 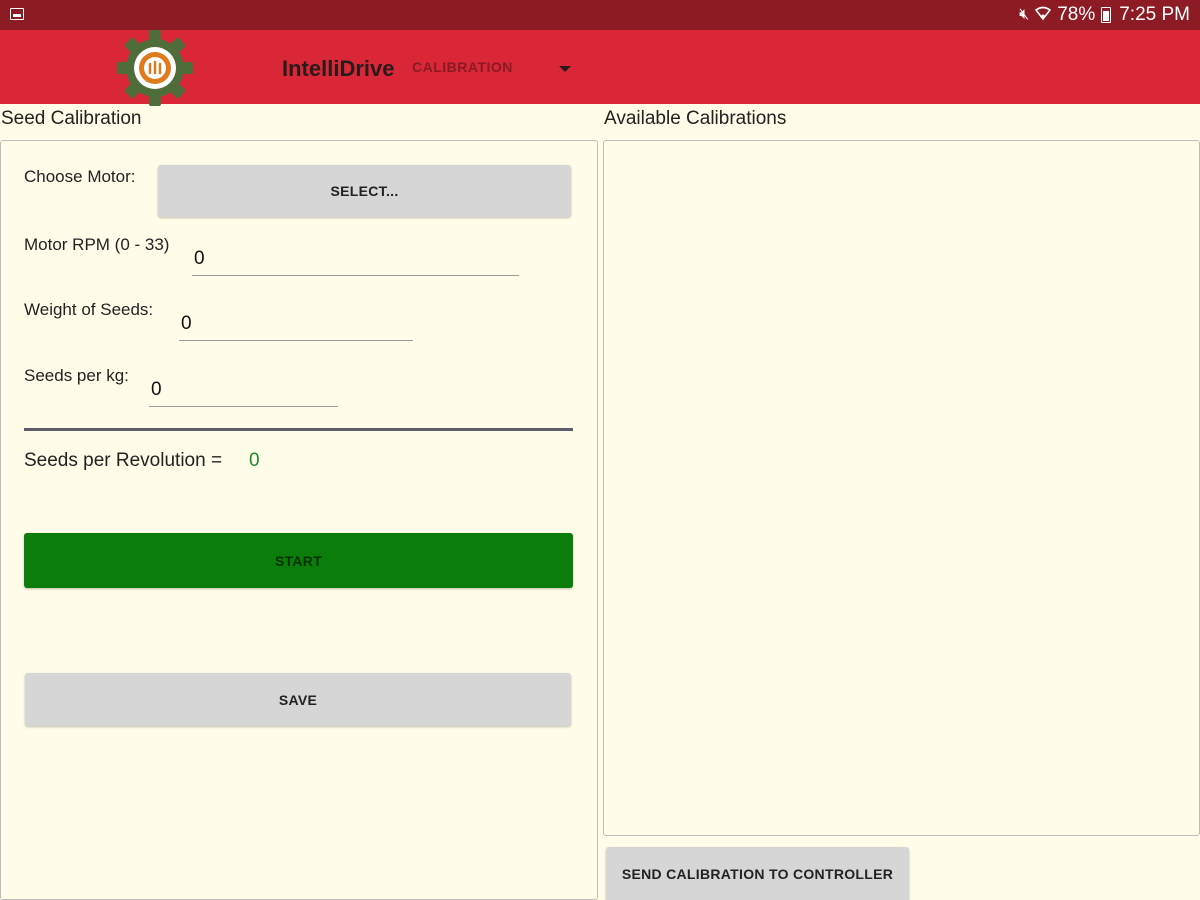 I want to click on clock: 7:25 PM, so click(x=1154, y=14).